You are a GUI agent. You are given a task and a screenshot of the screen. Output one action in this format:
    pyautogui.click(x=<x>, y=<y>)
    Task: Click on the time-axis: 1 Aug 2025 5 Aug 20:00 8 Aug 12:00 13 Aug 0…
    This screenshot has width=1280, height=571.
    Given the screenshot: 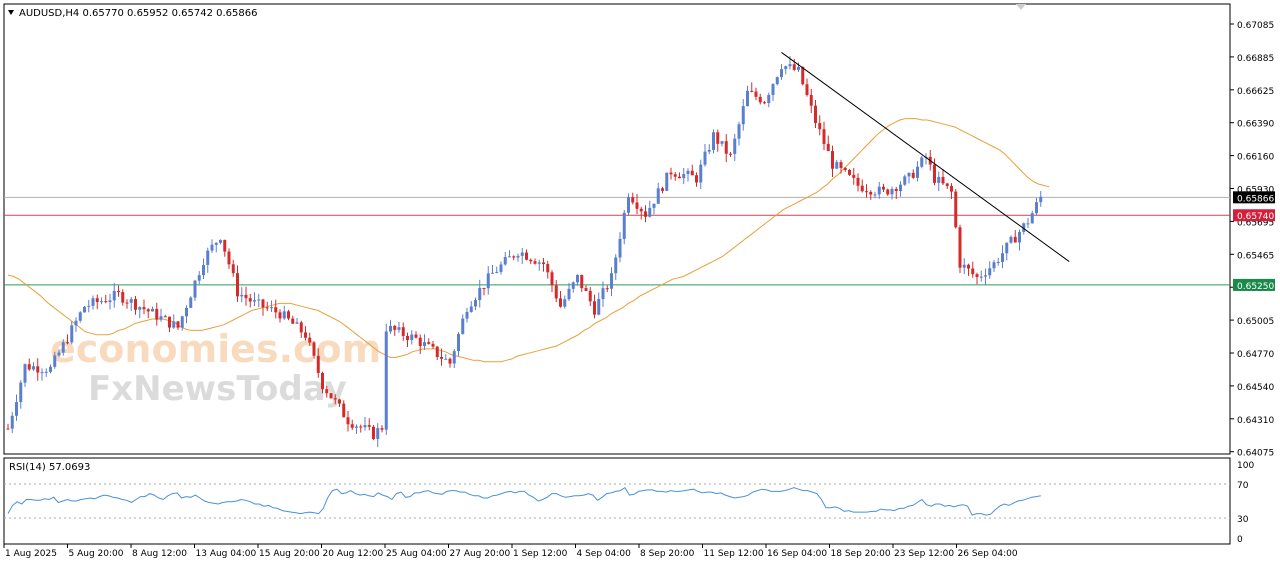 What is the action you would take?
    pyautogui.click(x=510, y=551)
    